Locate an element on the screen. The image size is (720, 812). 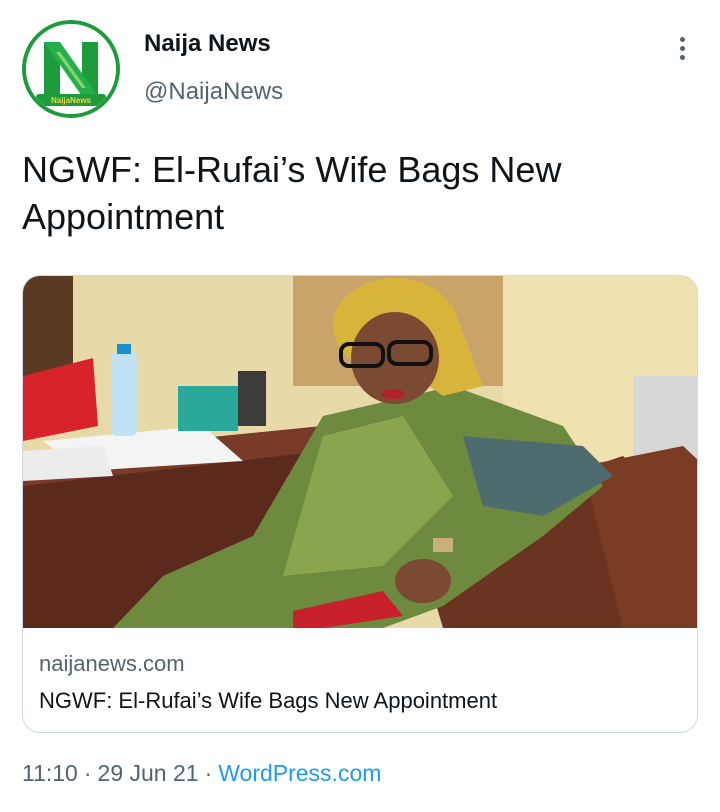
card-domain: naijanews.com is located at coordinates (112, 663).